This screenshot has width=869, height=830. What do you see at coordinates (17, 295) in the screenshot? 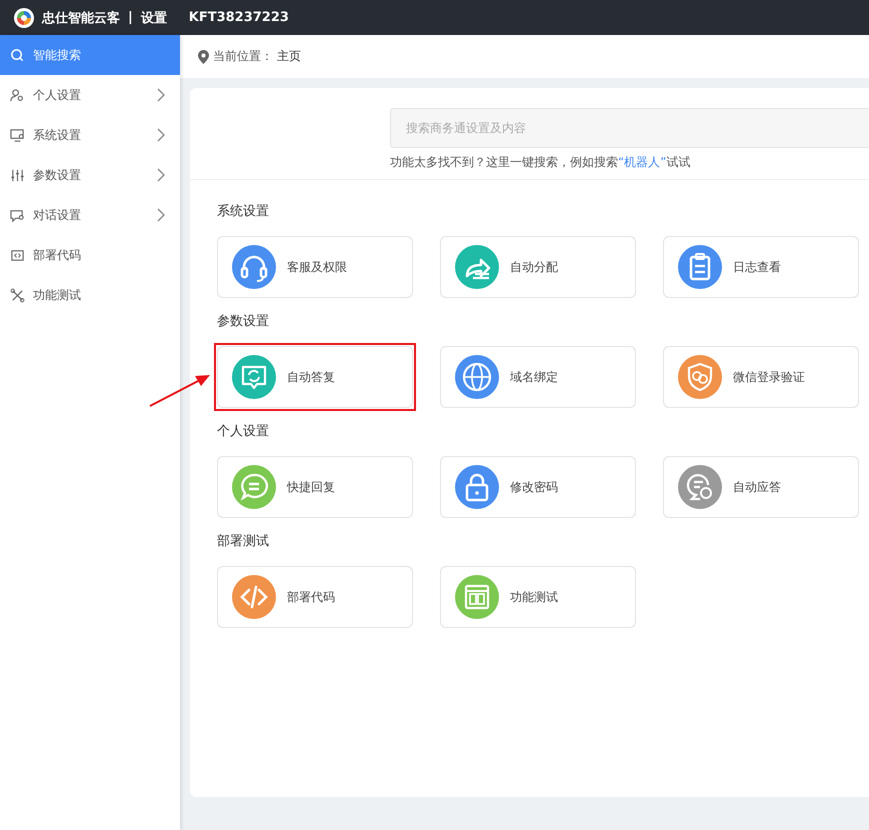
I see `tools-icon` at bounding box center [17, 295].